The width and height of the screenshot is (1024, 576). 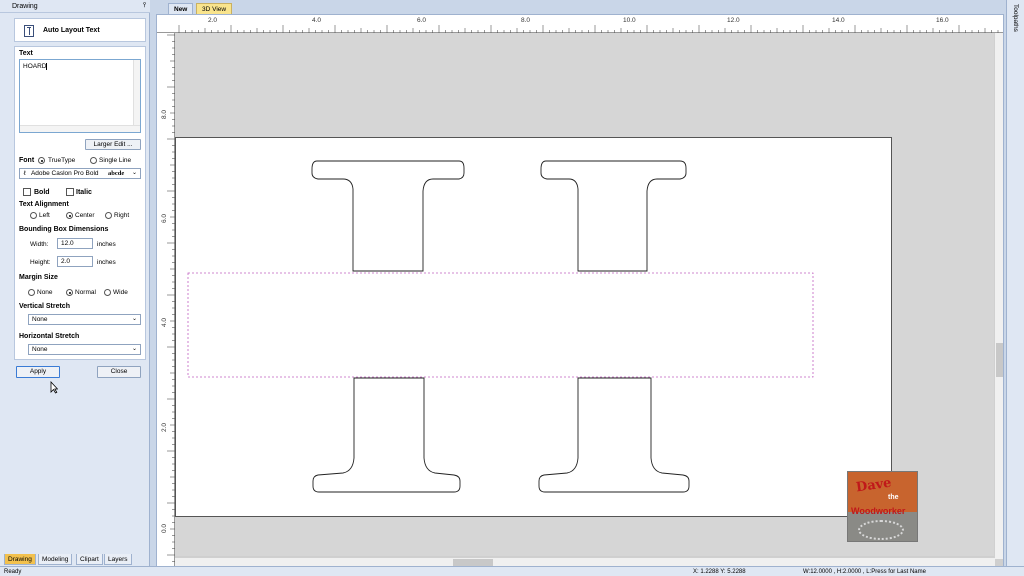 I want to click on woodworker-logo: Dave the Woodworker, so click(x=882, y=506).